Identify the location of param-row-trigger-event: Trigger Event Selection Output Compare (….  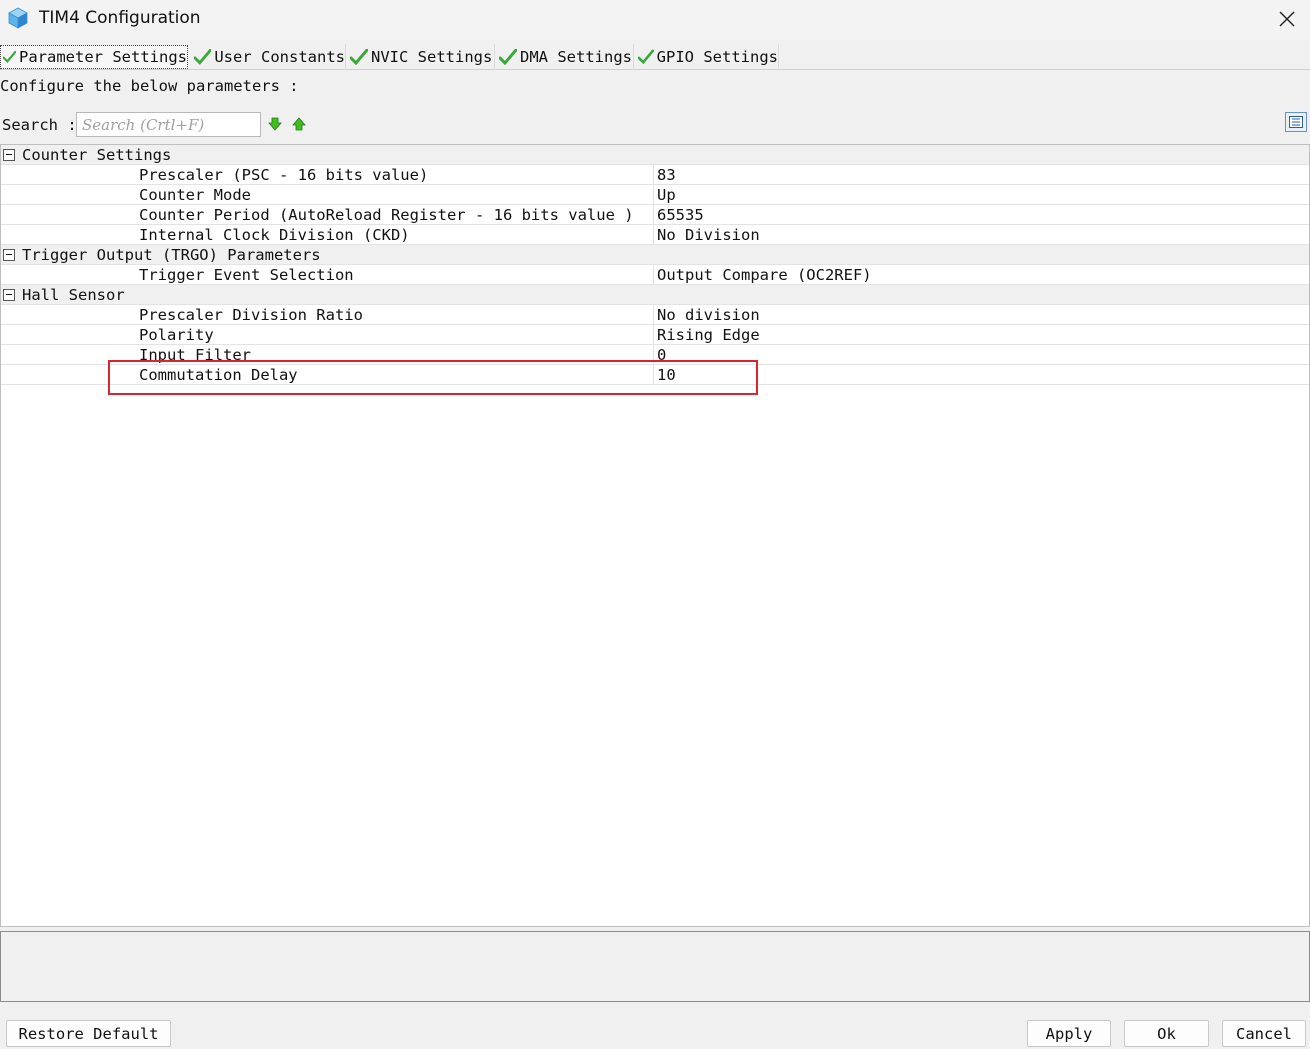
(655, 275).